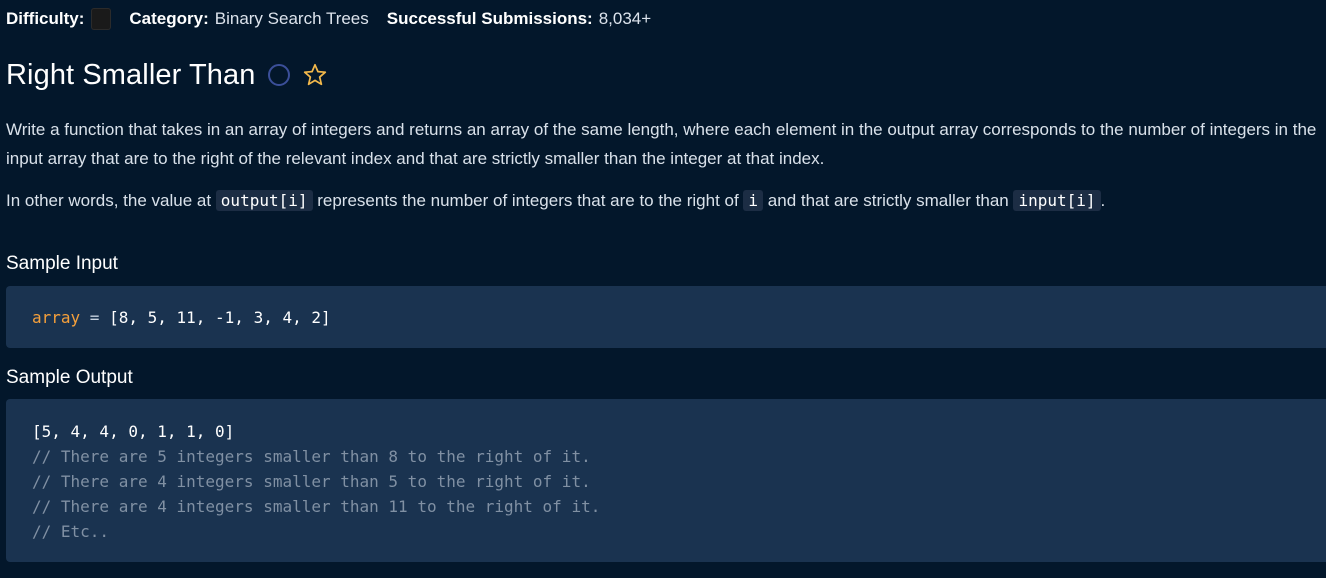  Describe the element at coordinates (264, 200) in the screenshot. I see `inline-code-output-i: output[i]` at that location.